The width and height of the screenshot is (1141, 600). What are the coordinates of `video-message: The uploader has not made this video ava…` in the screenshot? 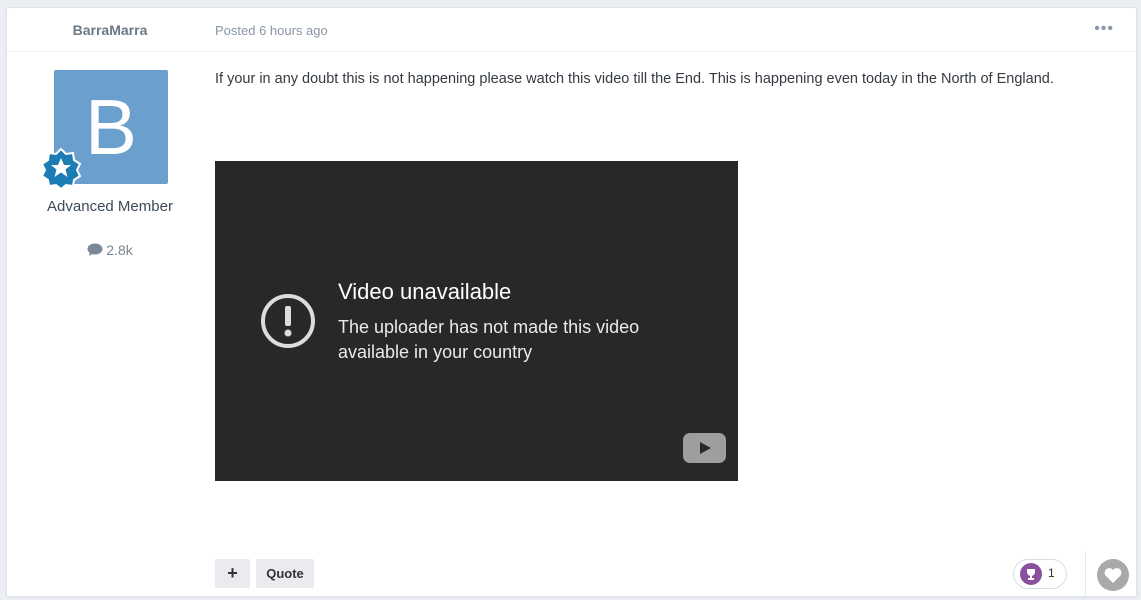 It's located at (489, 339).